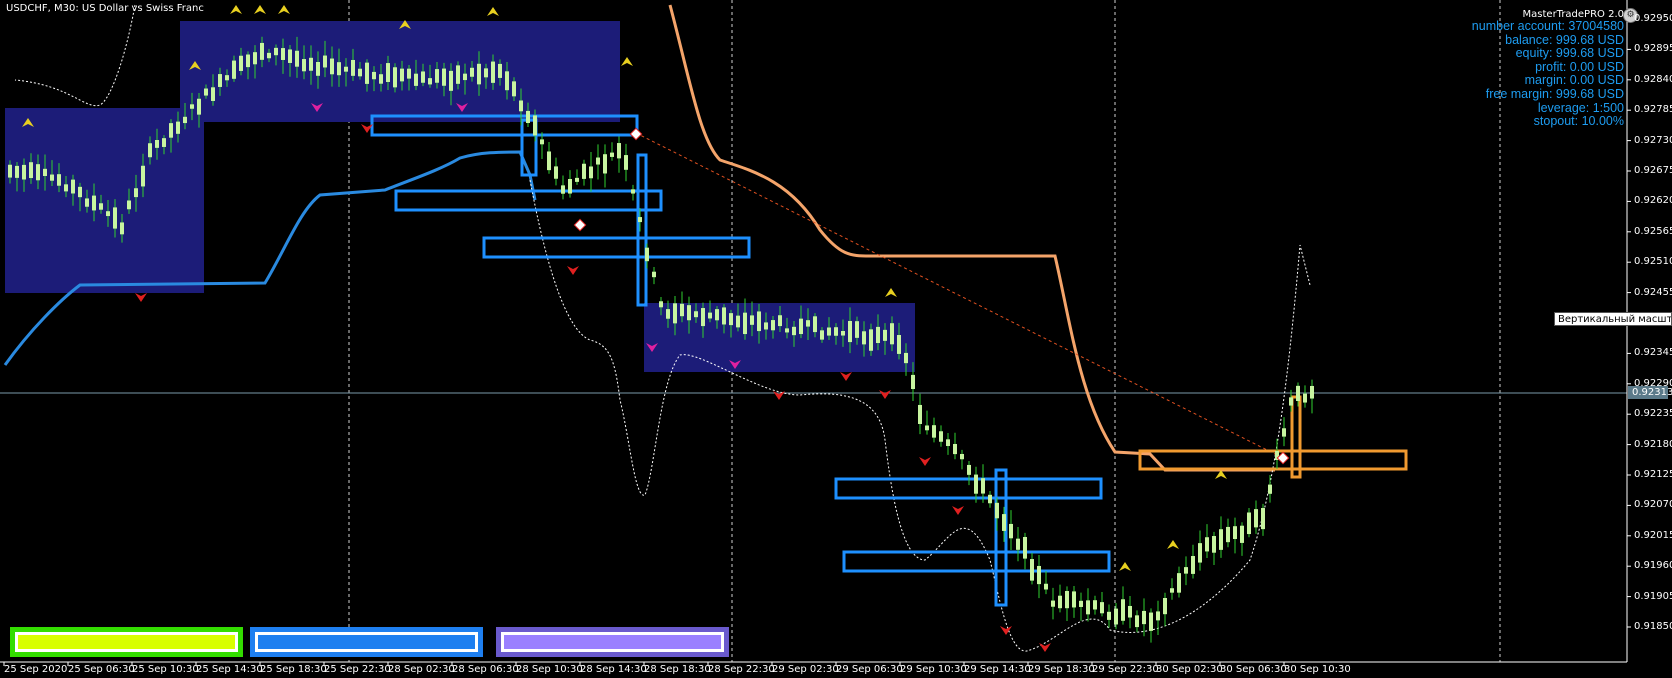  Describe the element at coordinates (357, 669) in the screenshot. I see `time-label: 25 Sep 22:30` at that location.